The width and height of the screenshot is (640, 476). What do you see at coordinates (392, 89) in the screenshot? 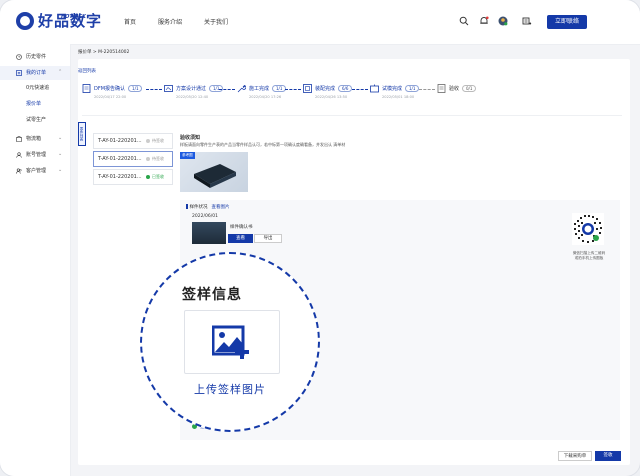
I see `step-name: 试模完成` at bounding box center [392, 89].